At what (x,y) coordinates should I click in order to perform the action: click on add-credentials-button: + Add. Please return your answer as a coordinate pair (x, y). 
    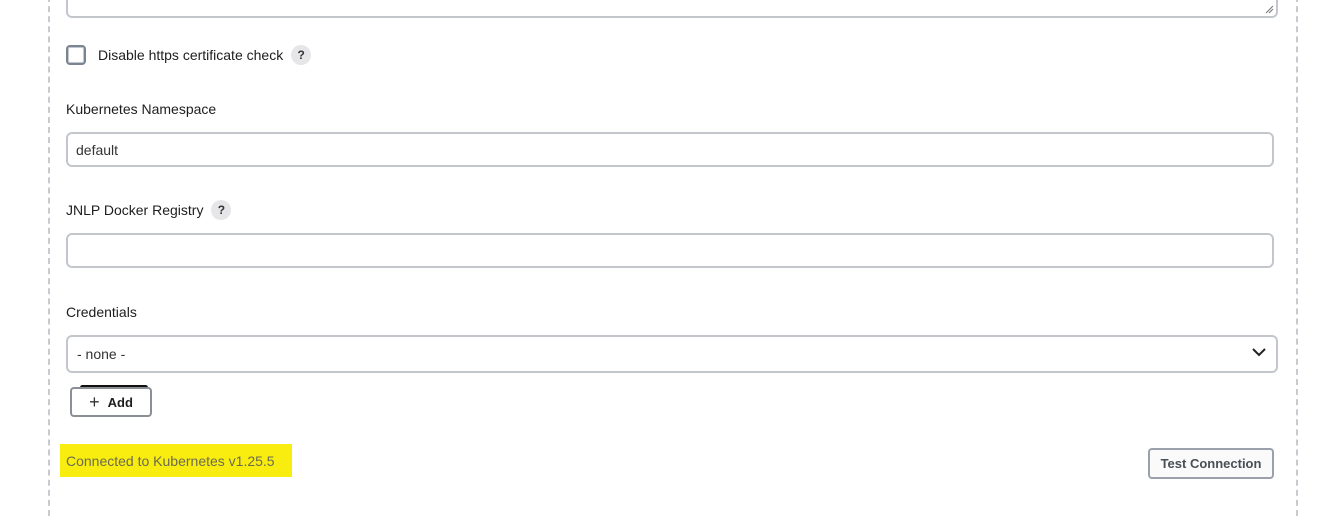
    Looking at the image, I should click on (111, 402).